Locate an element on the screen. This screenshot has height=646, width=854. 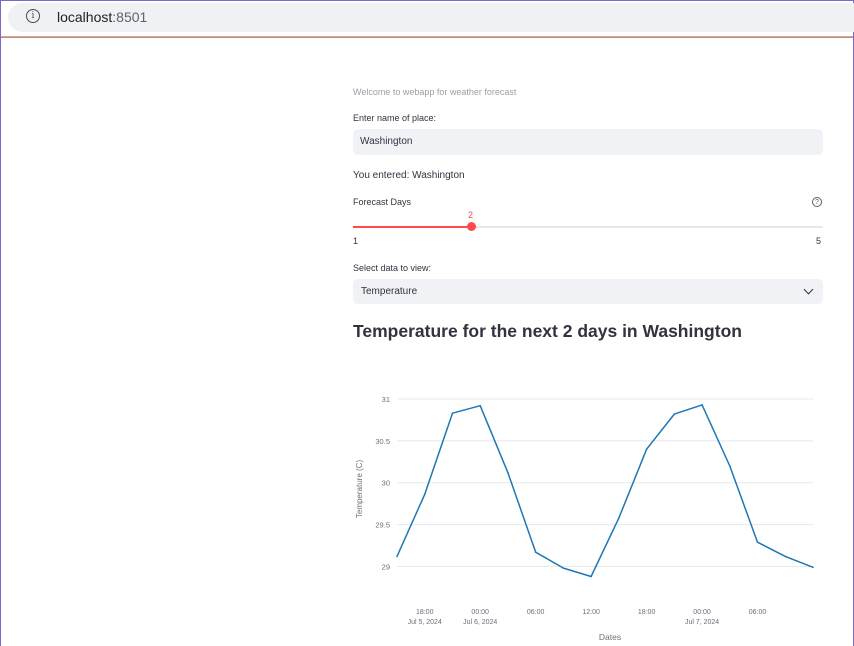
entered-text: You entered: Washington is located at coordinates (409, 175).